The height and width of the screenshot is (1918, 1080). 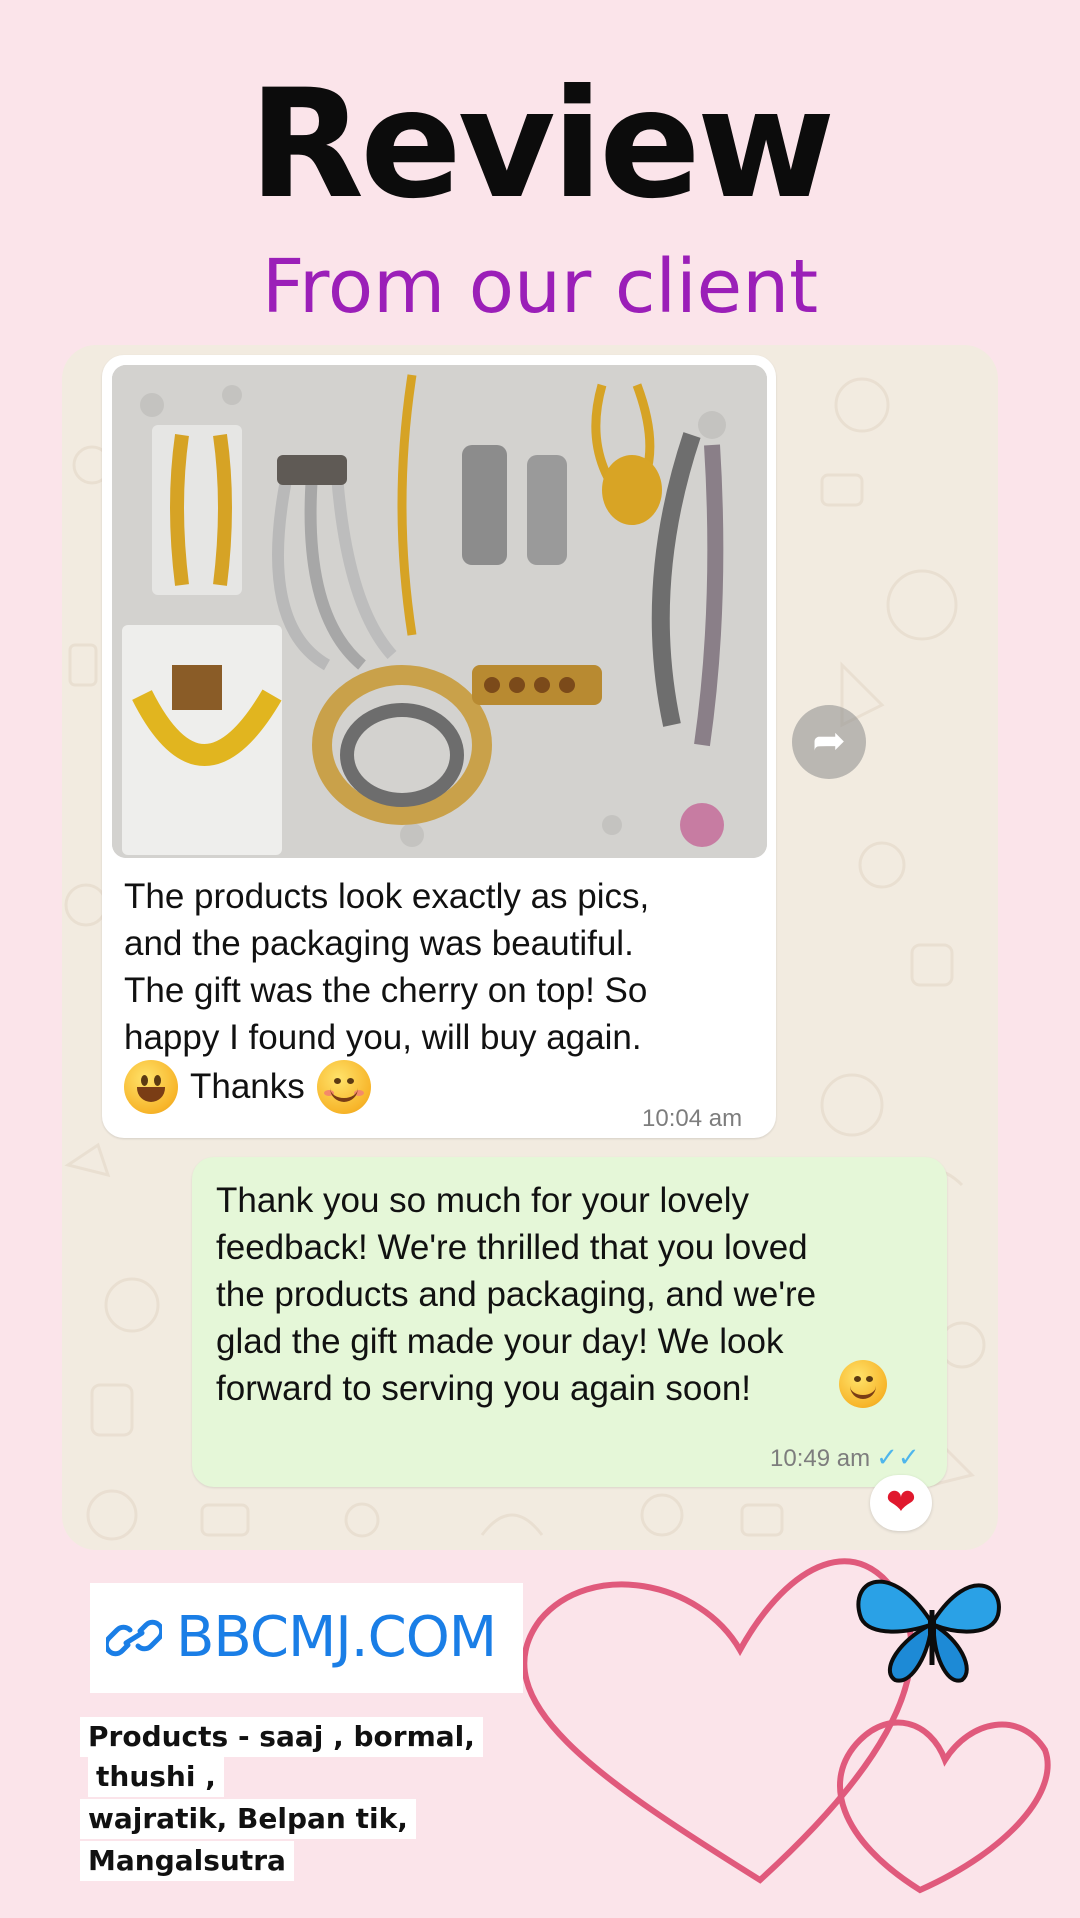 What do you see at coordinates (944, 1806) in the screenshot?
I see `small-heart-icon` at bounding box center [944, 1806].